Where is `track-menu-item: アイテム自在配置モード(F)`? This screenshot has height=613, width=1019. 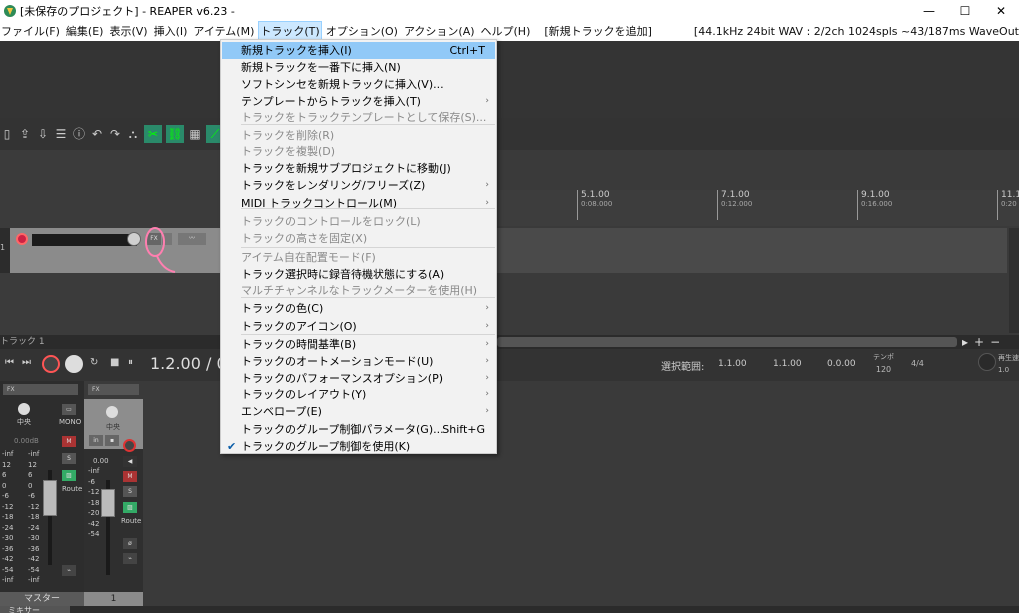 track-menu-item: アイテム自在配置モード(F) is located at coordinates (358, 257).